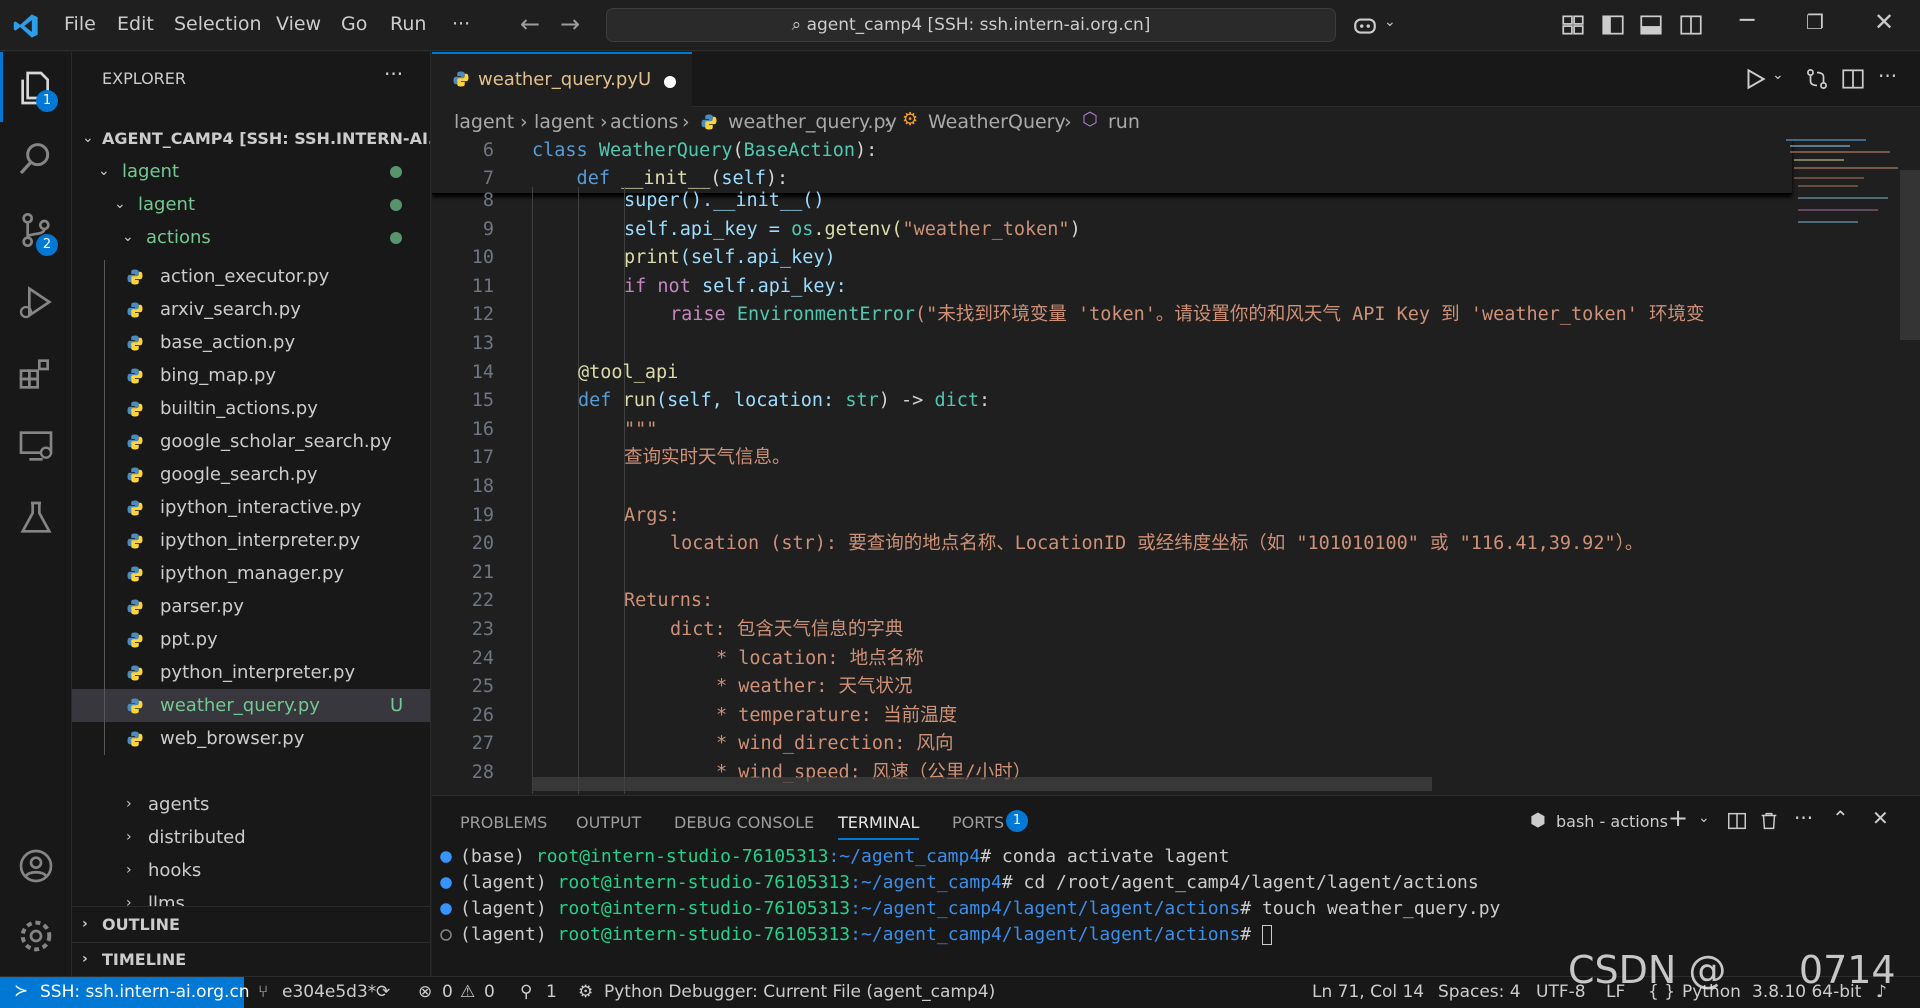 The height and width of the screenshot is (1008, 1920). Describe the element at coordinates (1817, 79) in the screenshot. I see `compare-changes-icon` at that location.